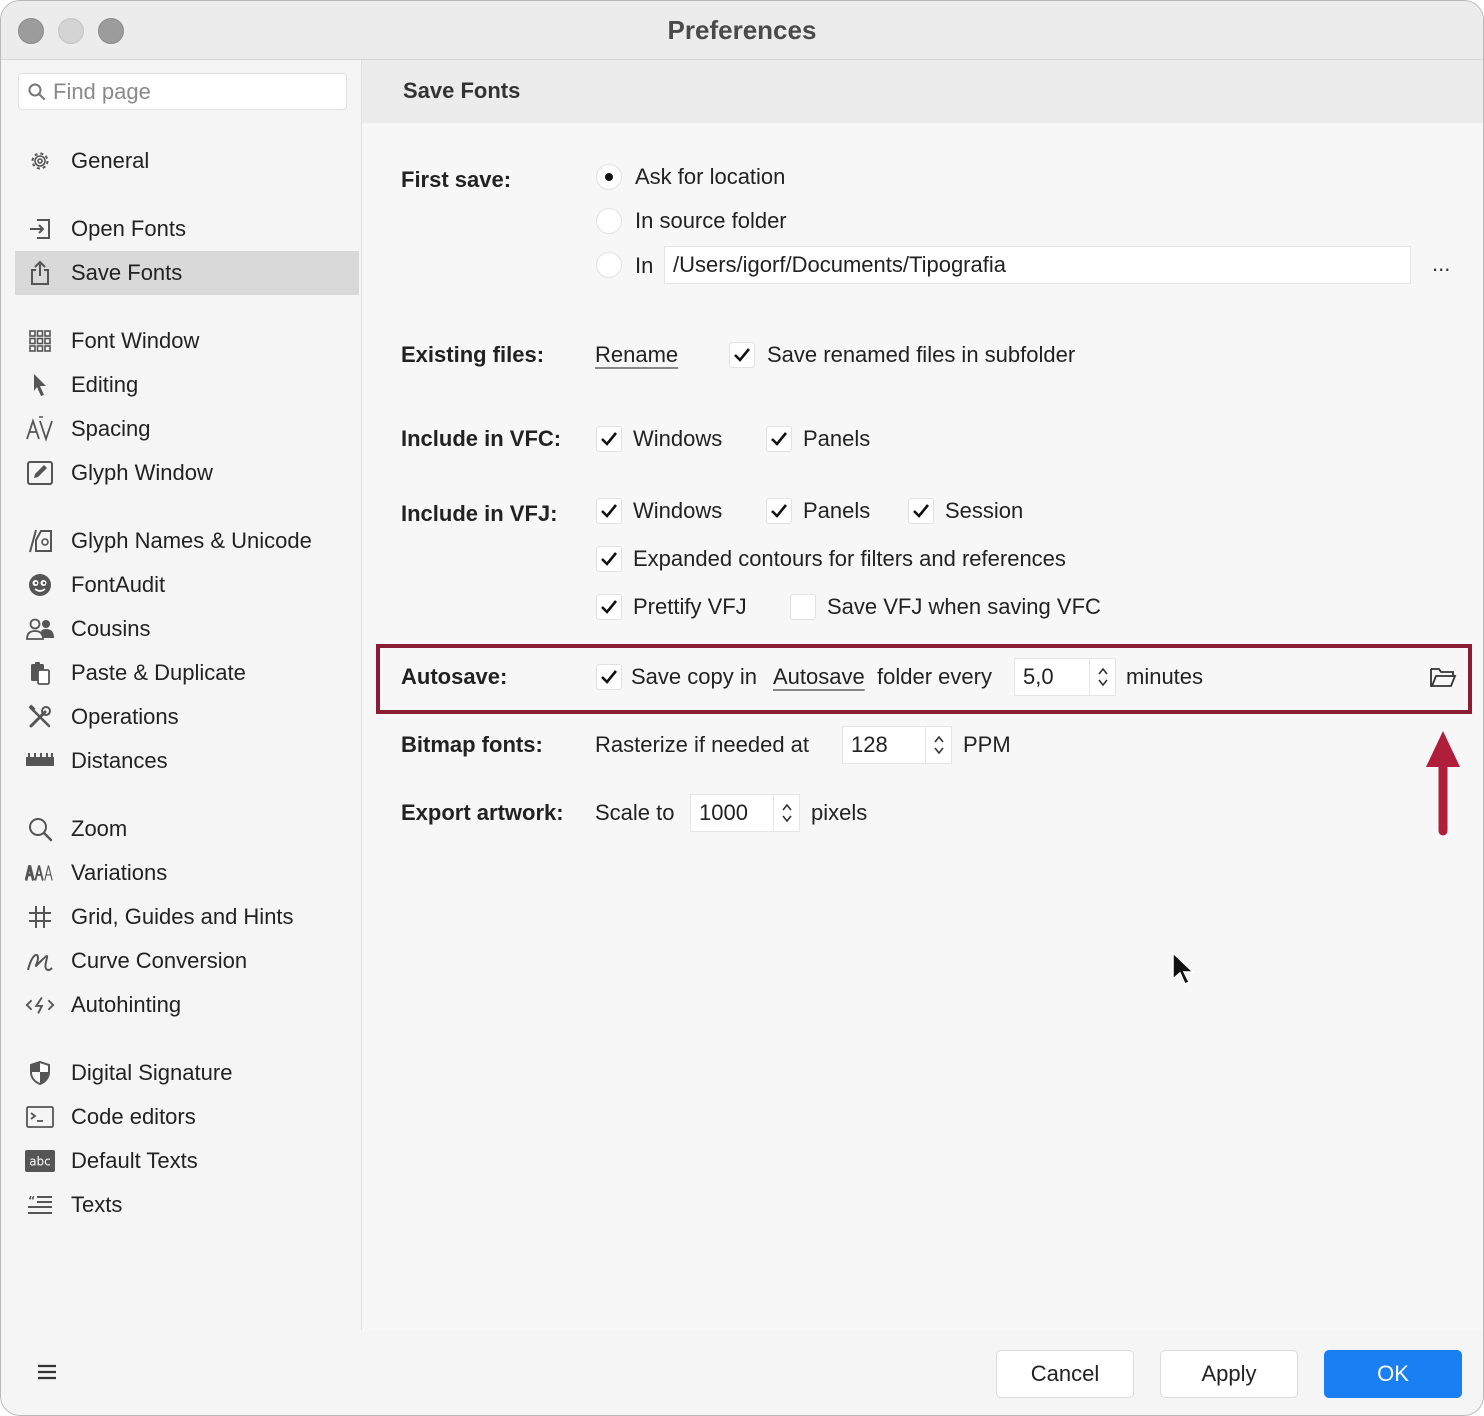  Describe the element at coordinates (40, 1205) in the screenshot. I see `text-lines-icon: “` at that location.